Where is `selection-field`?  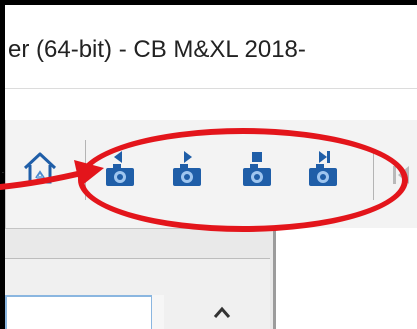 selection-field is located at coordinates (79, 312).